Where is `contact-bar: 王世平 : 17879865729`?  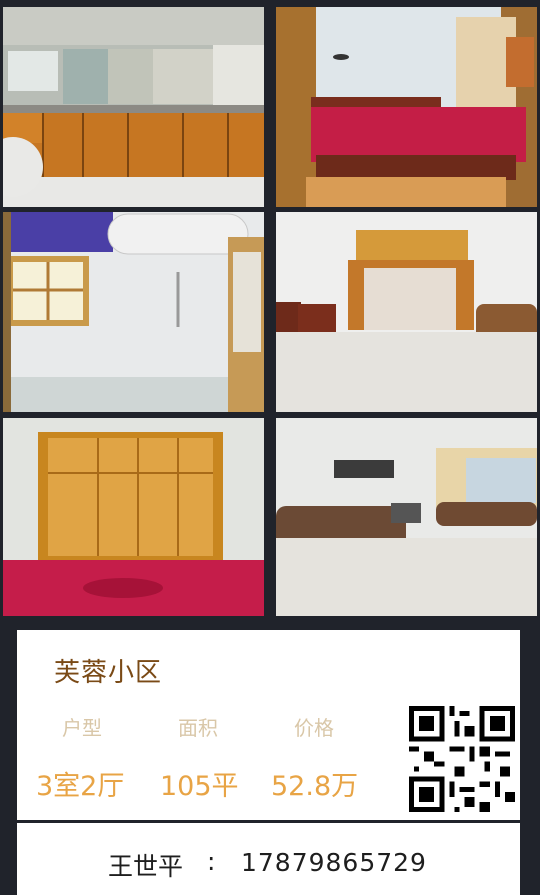 contact-bar: 王世平 : 17879865729 is located at coordinates (268, 859).